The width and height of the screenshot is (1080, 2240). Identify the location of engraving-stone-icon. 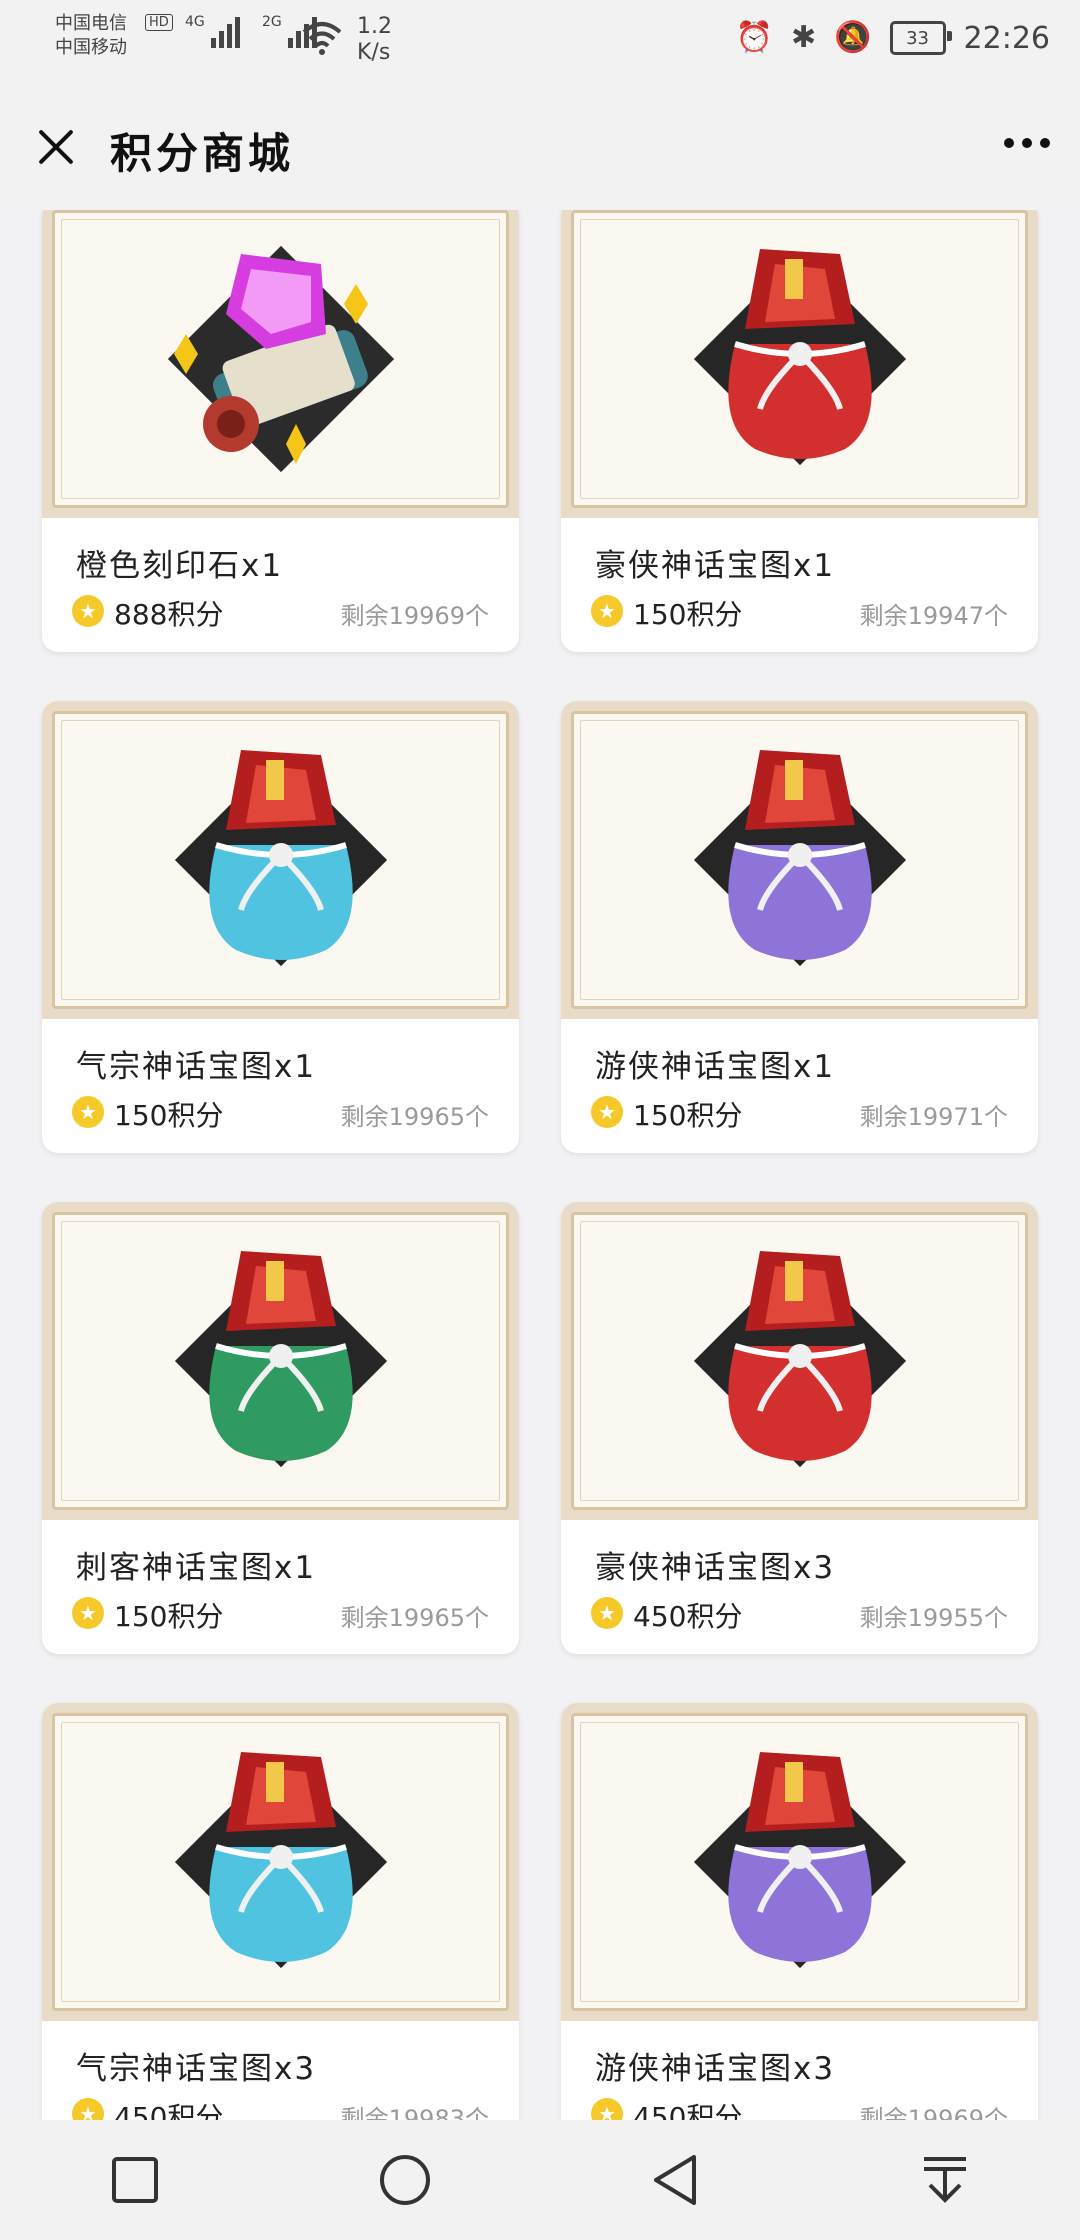
(280, 359).